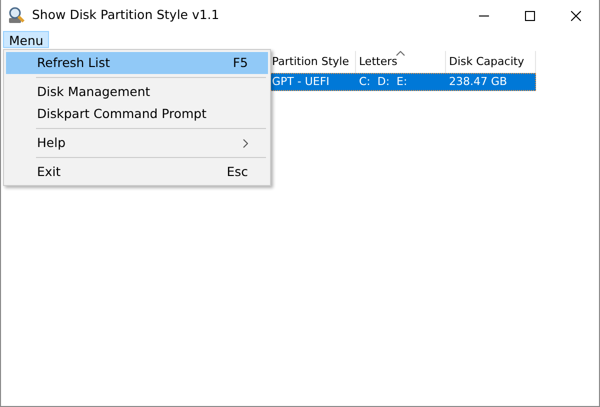 This screenshot has width=600, height=407. What do you see at coordinates (137, 114) in the screenshot?
I see `menu-item: Diskpart Command Prompt` at bounding box center [137, 114].